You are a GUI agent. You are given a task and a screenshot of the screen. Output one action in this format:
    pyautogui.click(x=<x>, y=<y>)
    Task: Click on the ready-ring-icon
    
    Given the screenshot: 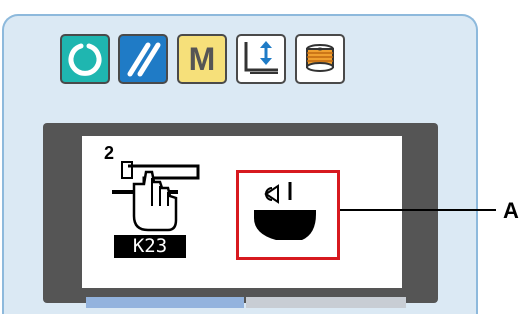 What is the action you would take?
    pyautogui.click(x=85, y=59)
    